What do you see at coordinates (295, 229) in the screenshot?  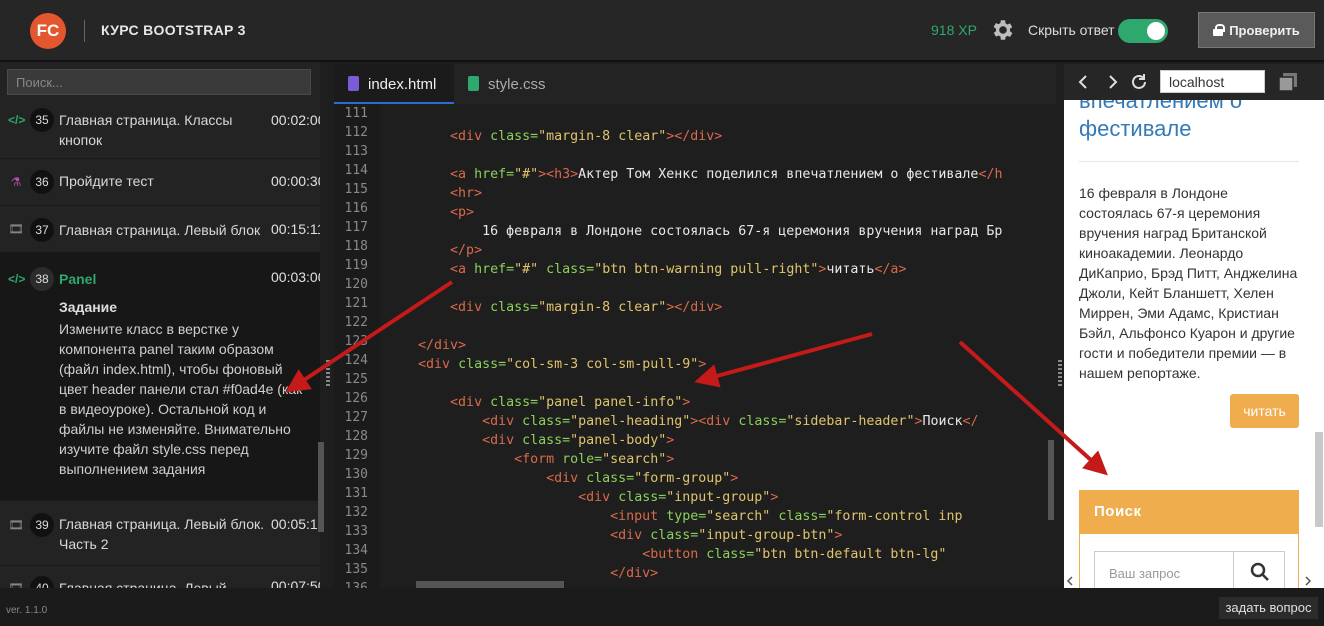 I see `lesson-time: 00:15:11` at bounding box center [295, 229].